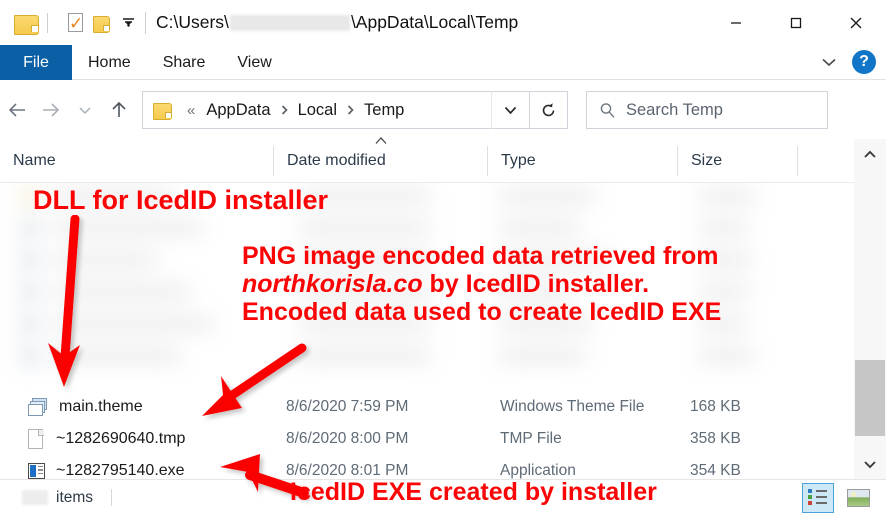  Describe the element at coordinates (510, 110) in the screenshot. I see `address-dropdown-icon` at that location.